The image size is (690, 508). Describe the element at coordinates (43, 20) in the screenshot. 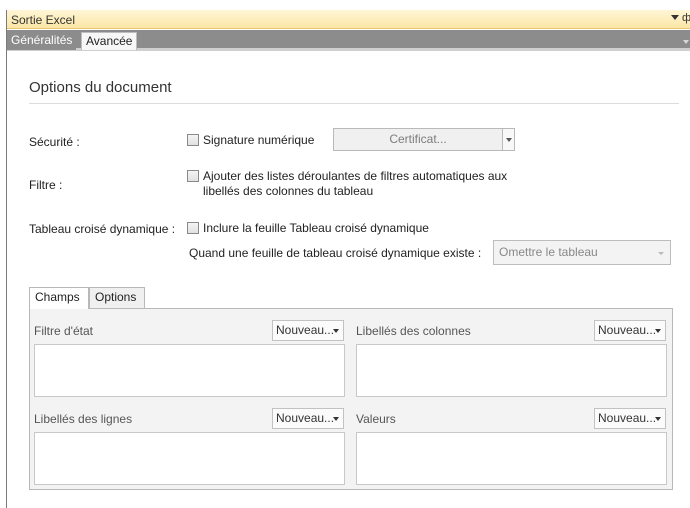

I see `window-title: Sortie Excel` at that location.